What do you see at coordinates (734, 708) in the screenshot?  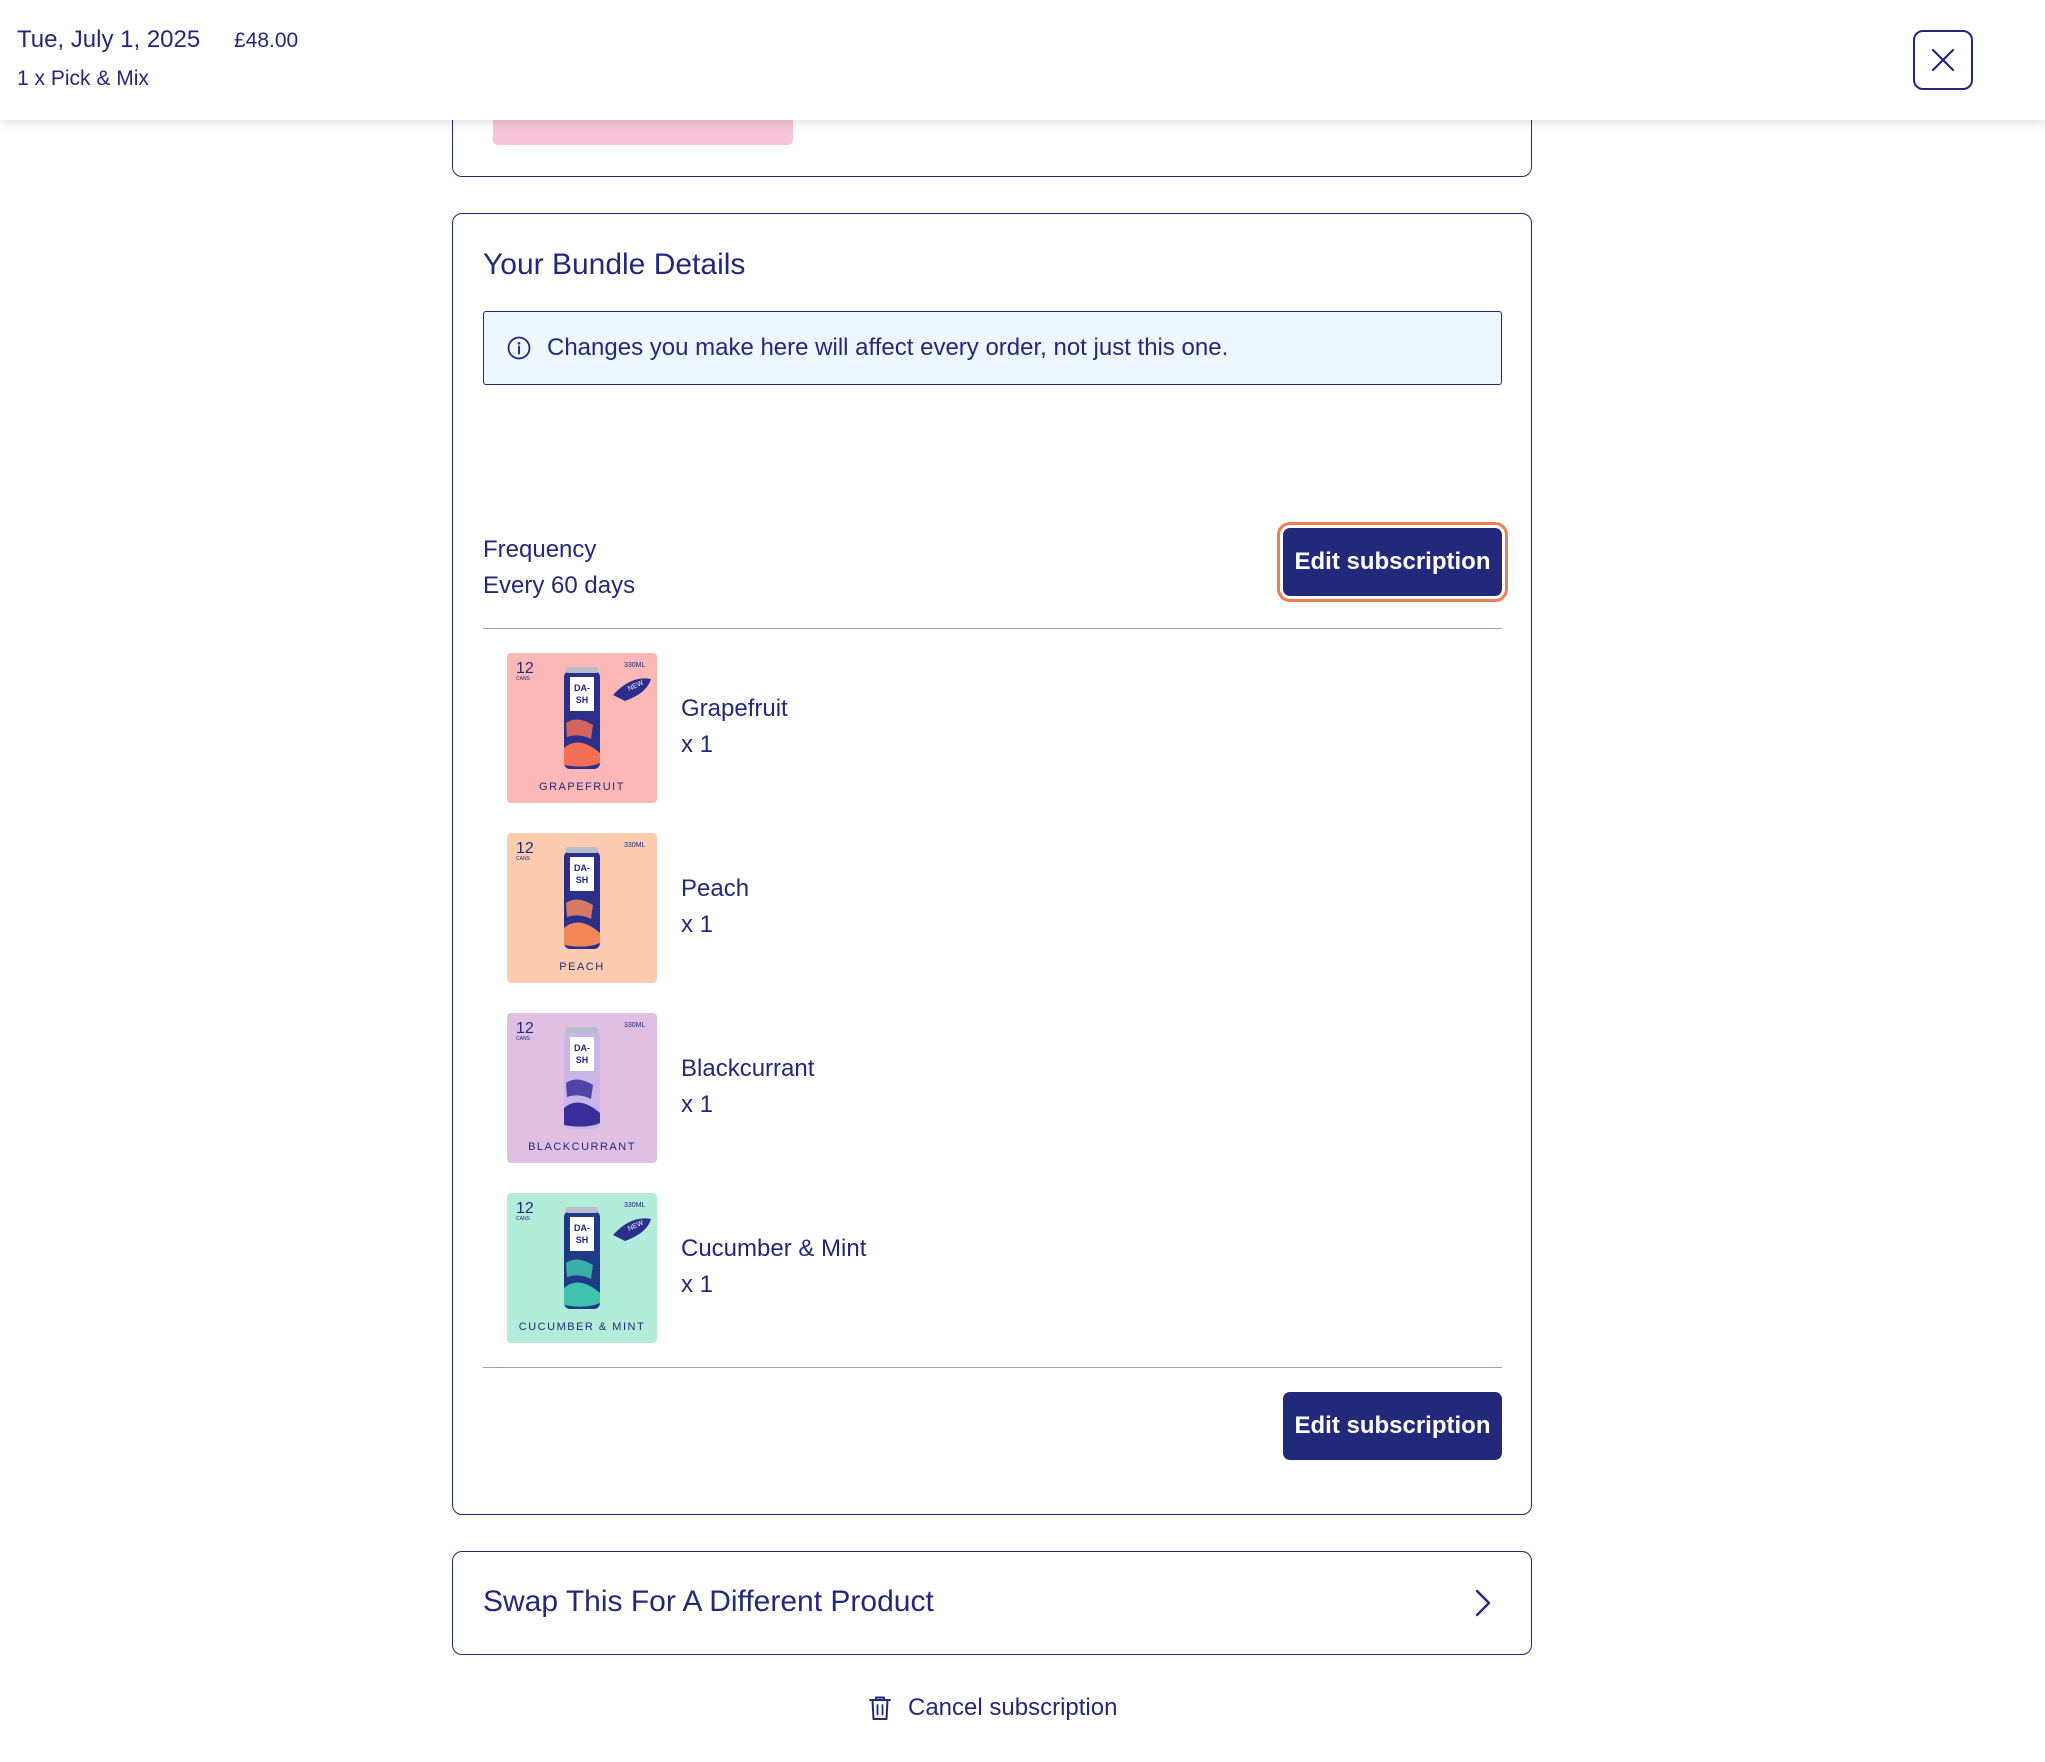 I see `product-name: Grapefruit` at bounding box center [734, 708].